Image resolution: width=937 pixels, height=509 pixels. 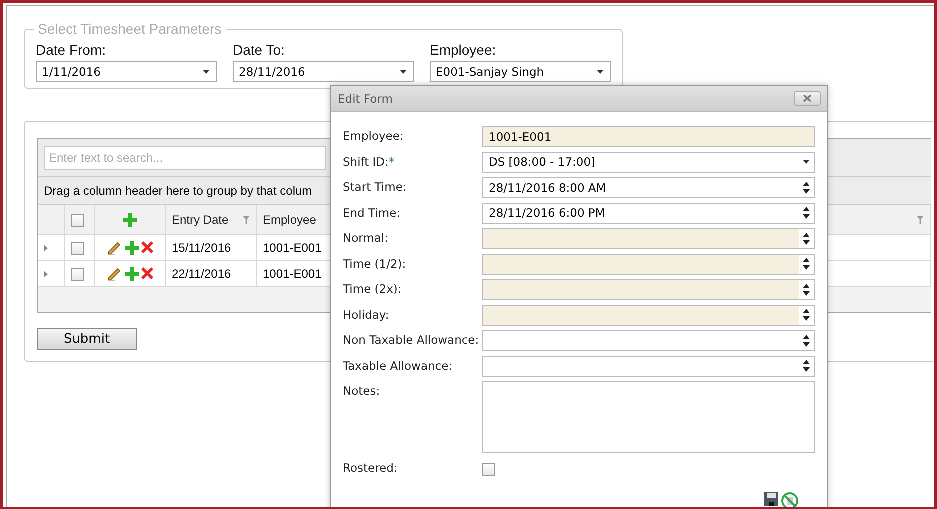 What do you see at coordinates (126, 71) in the screenshot?
I see `dropdown-field: 1/11/2016` at bounding box center [126, 71].